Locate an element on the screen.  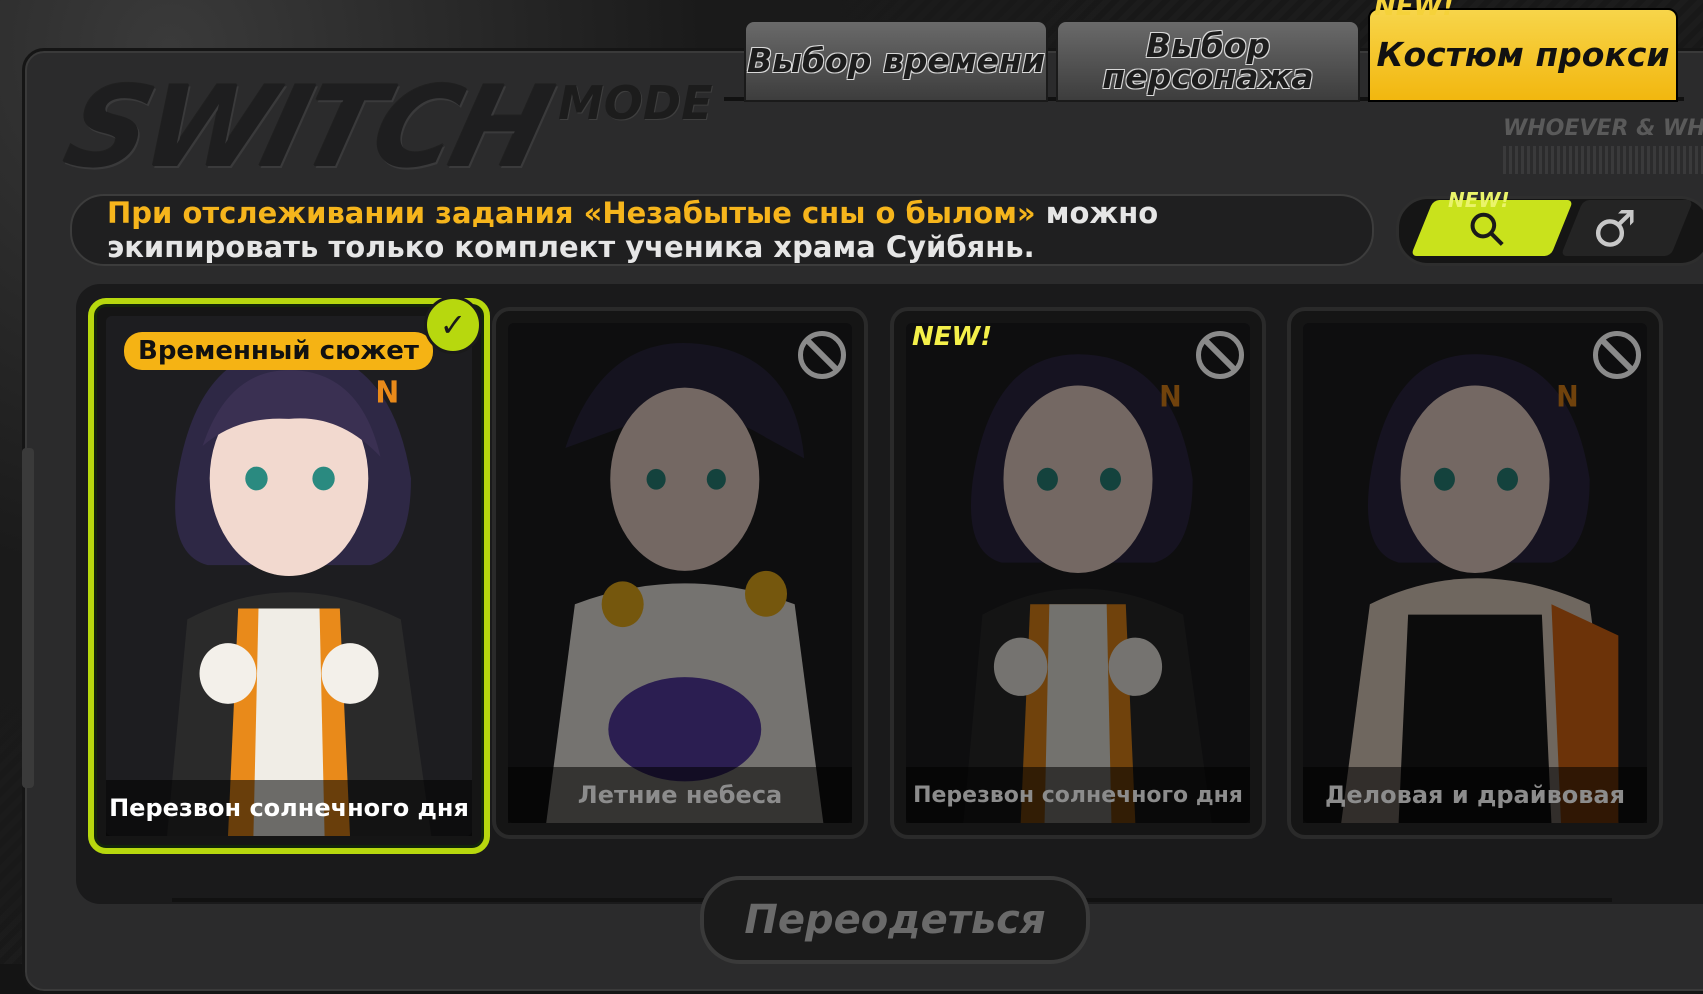
temporary-story-badge: Временный сюжет is located at coordinates (278, 351).